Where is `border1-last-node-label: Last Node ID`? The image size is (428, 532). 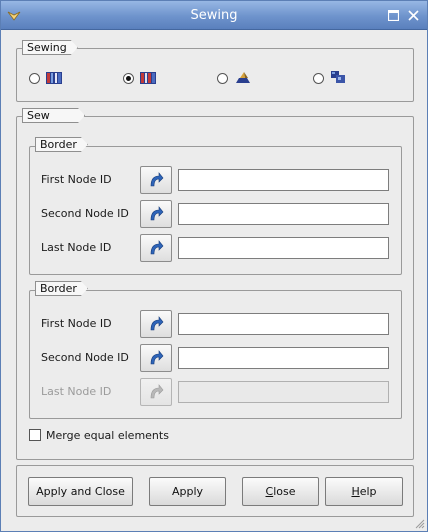
border1-last-node-label: Last Node ID is located at coordinates (76, 247).